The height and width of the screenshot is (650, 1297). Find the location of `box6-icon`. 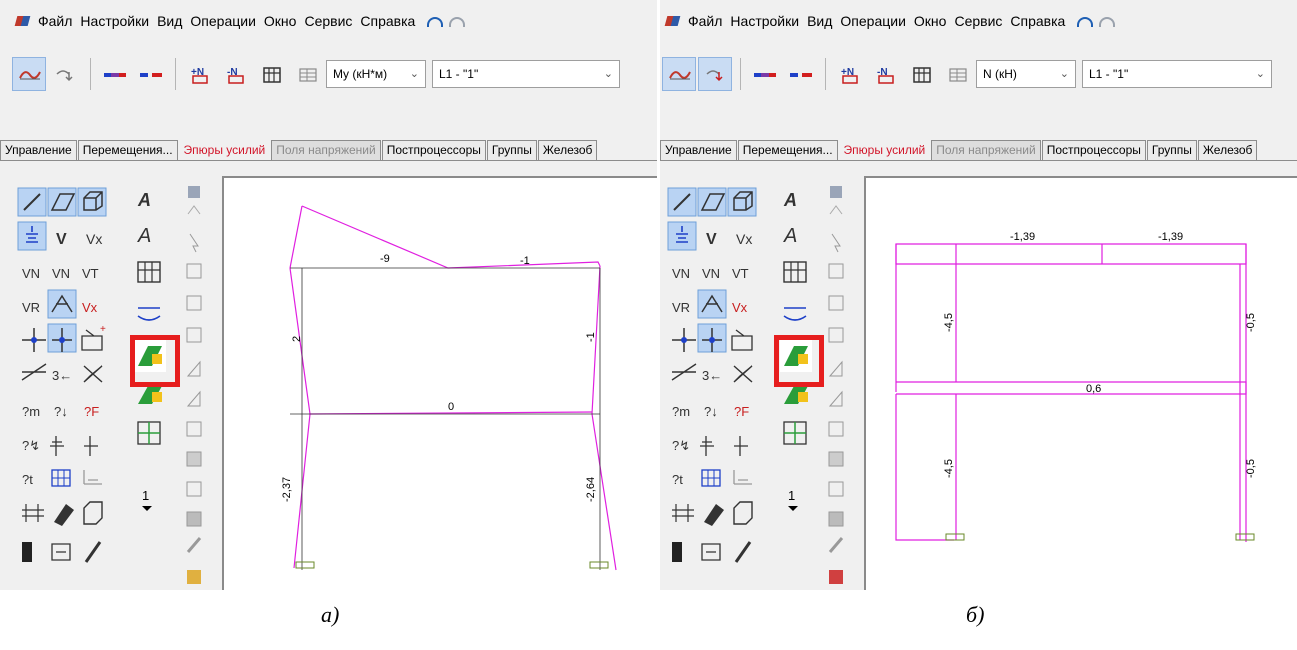

box6-icon is located at coordinates (836, 489).